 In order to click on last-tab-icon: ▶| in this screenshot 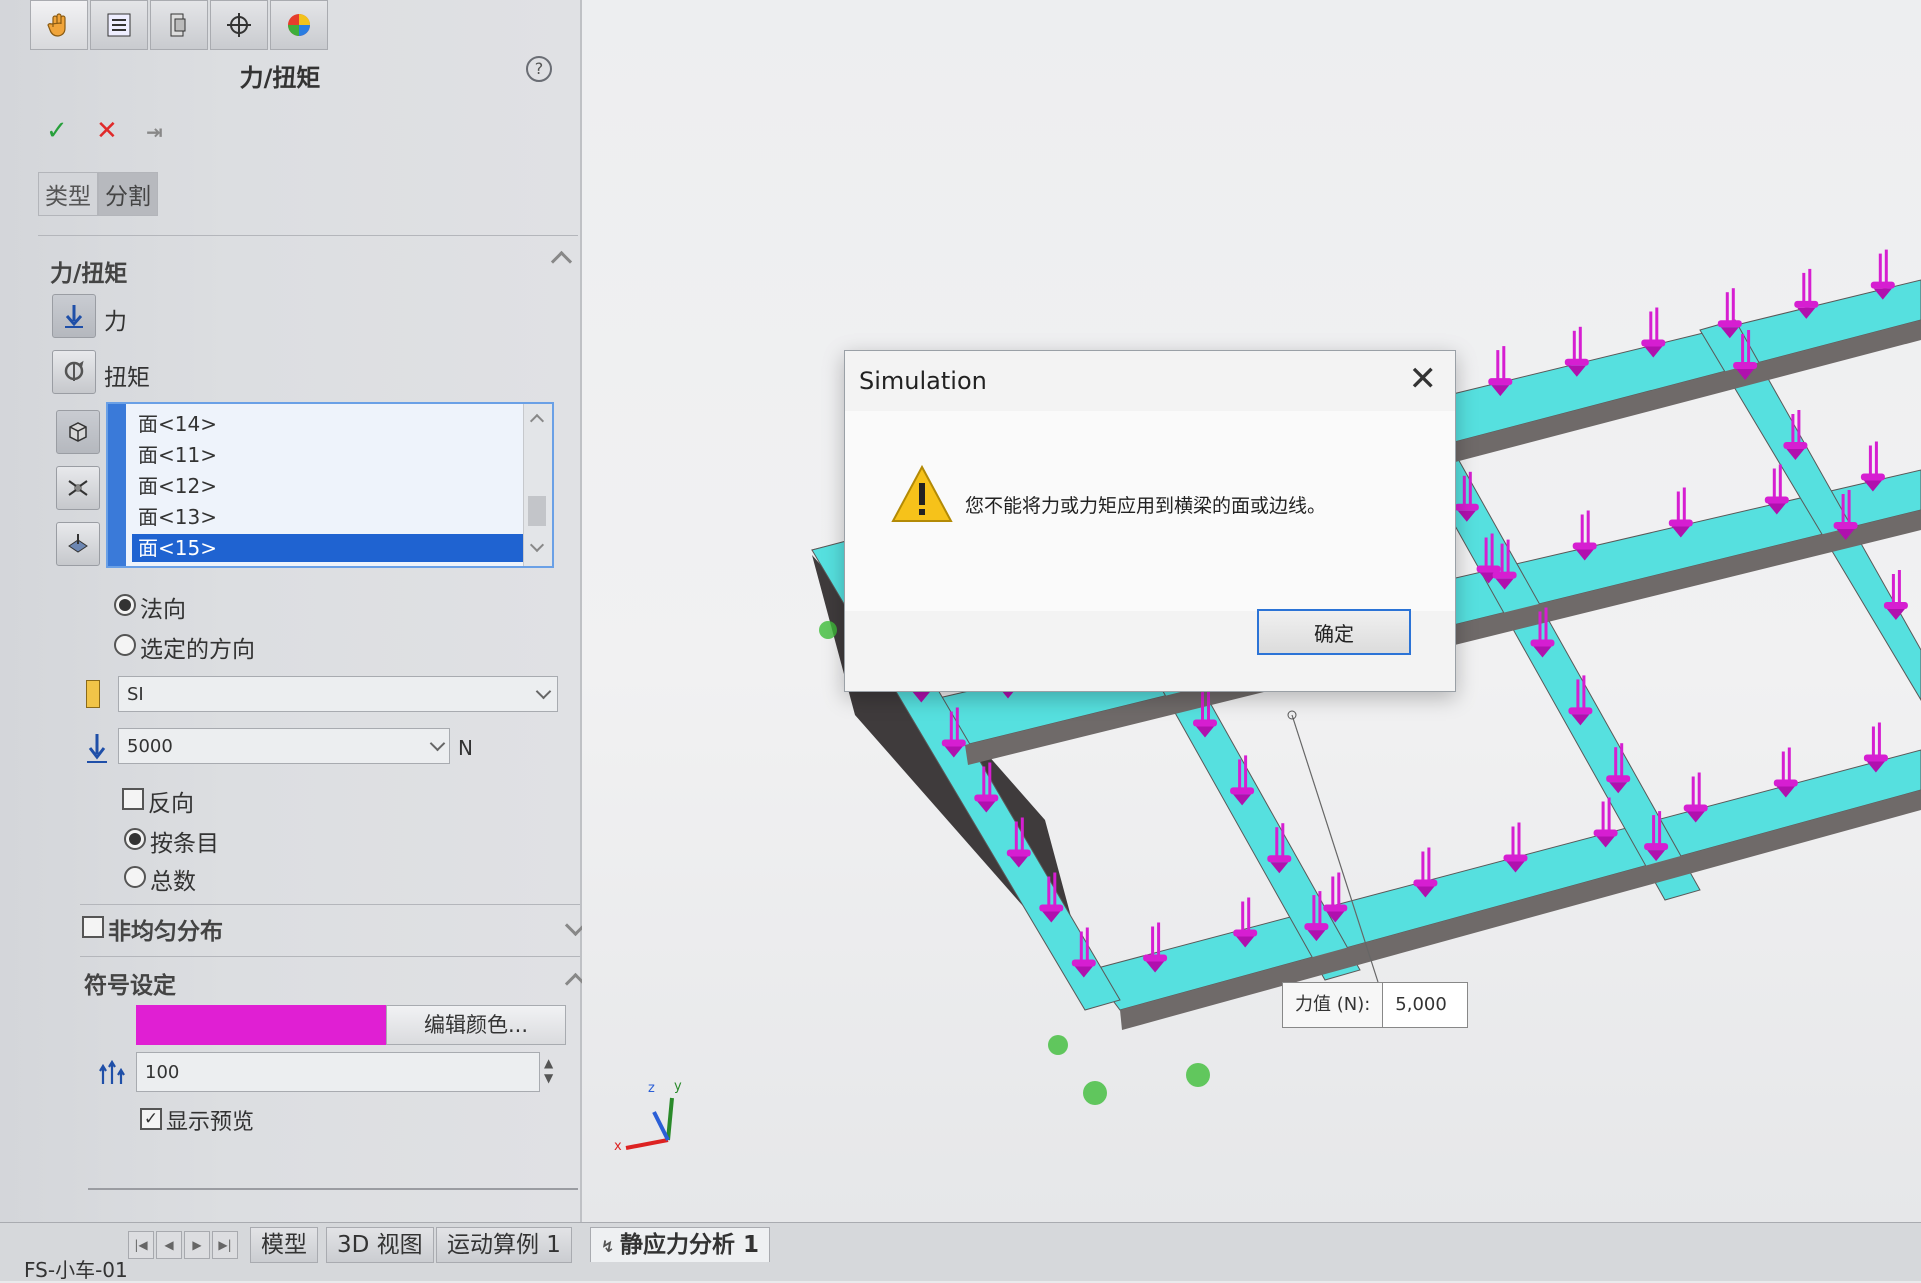, I will do `click(225, 1245)`.